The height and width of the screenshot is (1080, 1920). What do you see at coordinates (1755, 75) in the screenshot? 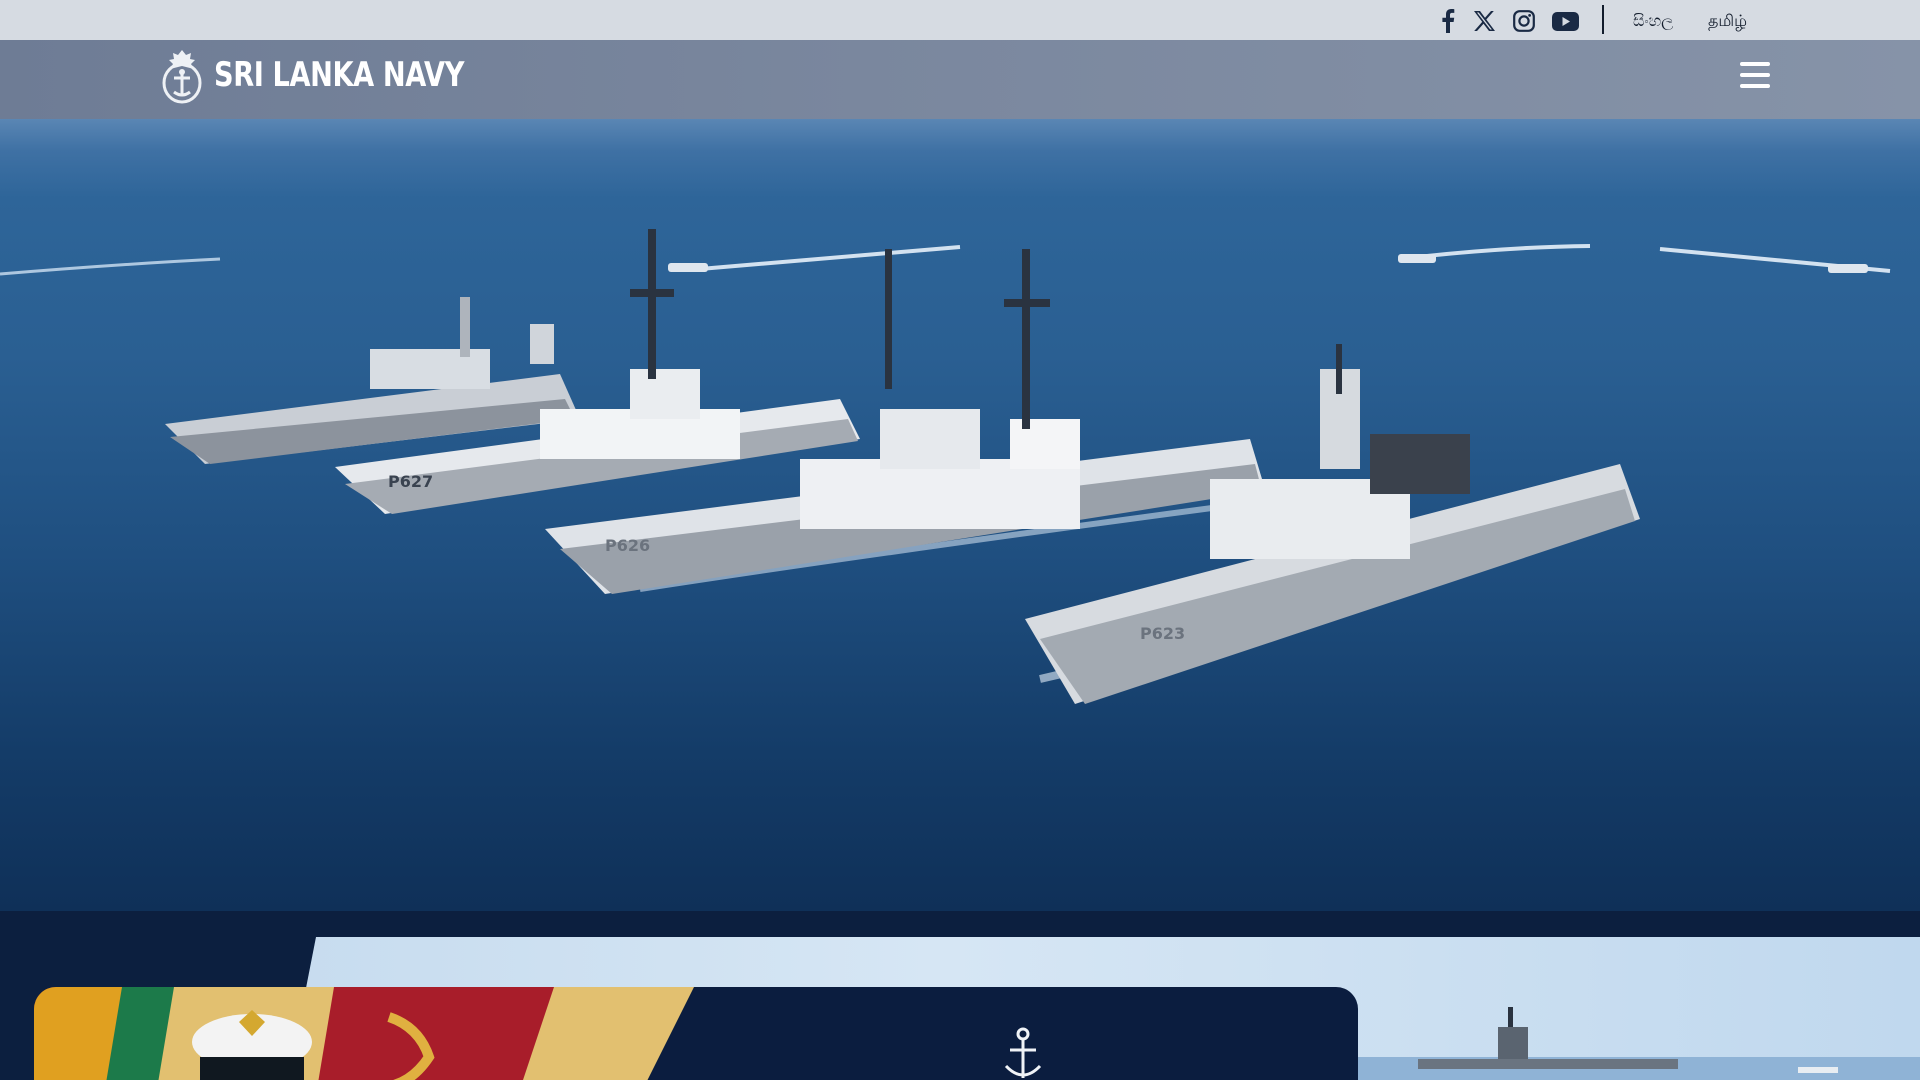
I see `hamburger-menu-icon` at bounding box center [1755, 75].